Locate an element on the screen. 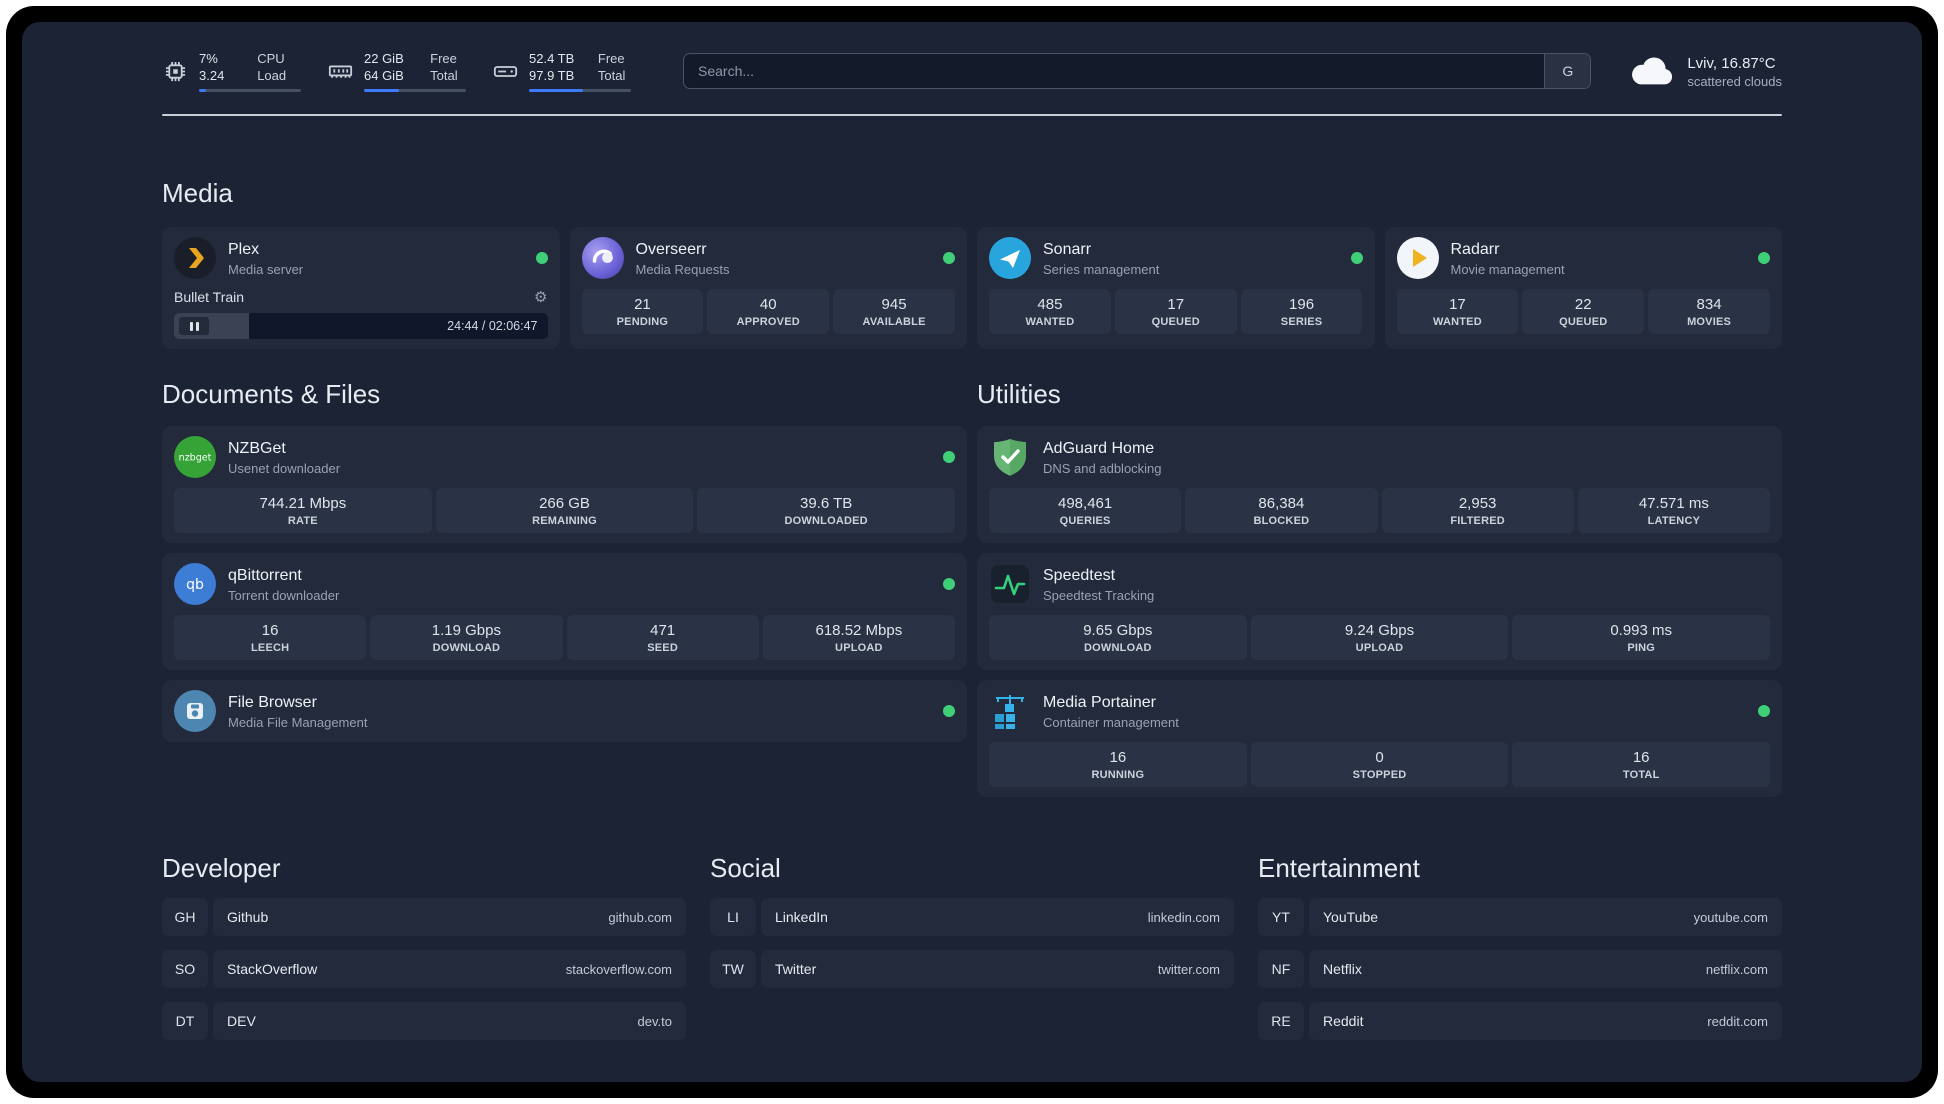  player-settings-gear-icon: ⚙ is located at coordinates (540, 297).